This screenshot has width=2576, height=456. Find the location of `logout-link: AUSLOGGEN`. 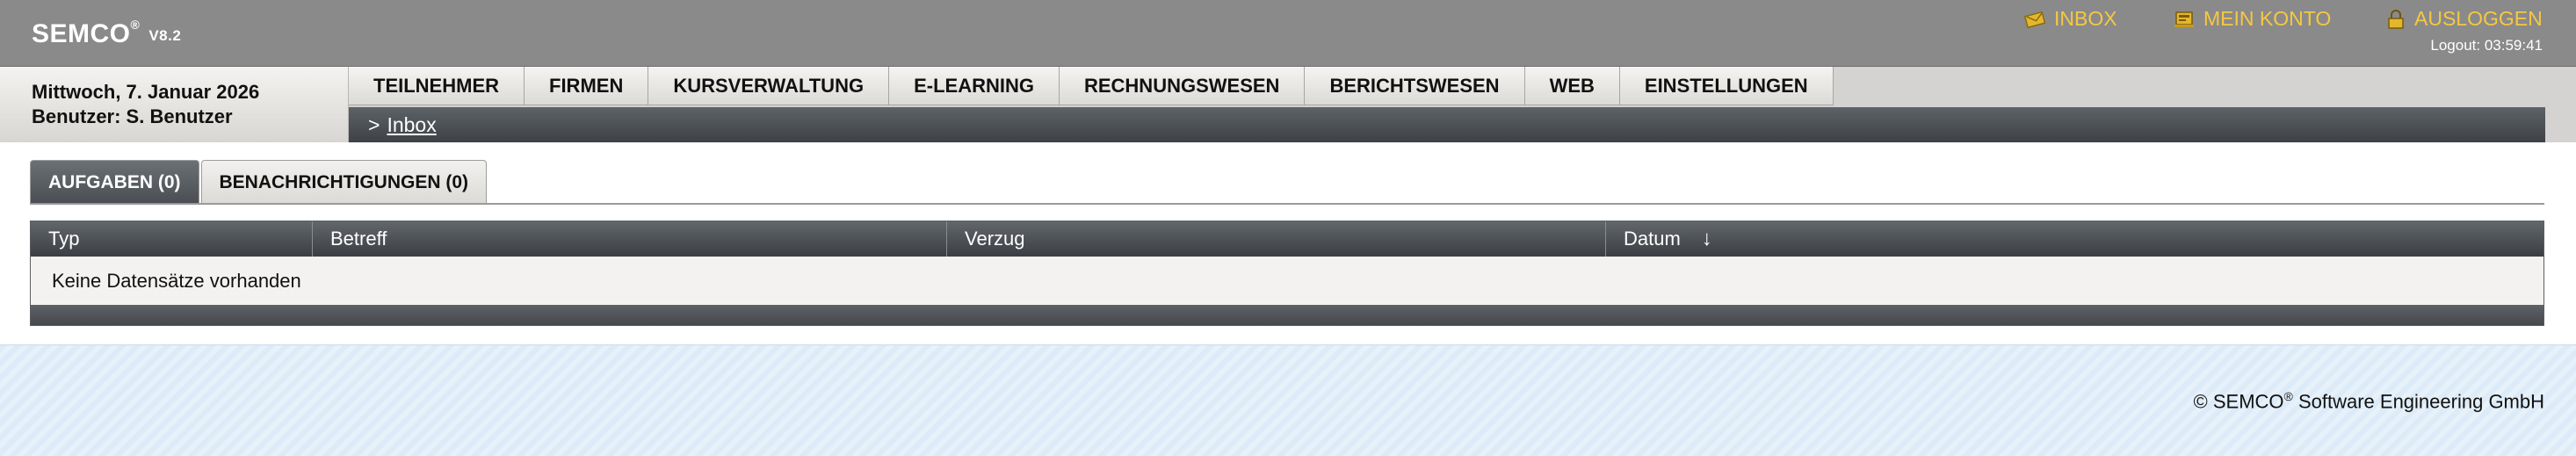

logout-link: AUSLOGGEN is located at coordinates (2463, 19).